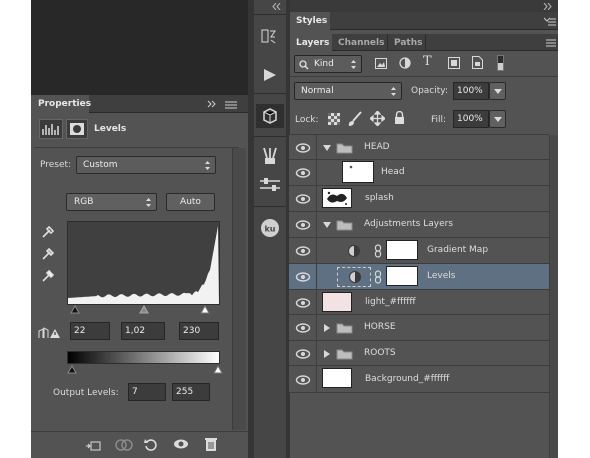  What do you see at coordinates (360, 42) in the screenshot?
I see `tab-channels: Channels` at bounding box center [360, 42].